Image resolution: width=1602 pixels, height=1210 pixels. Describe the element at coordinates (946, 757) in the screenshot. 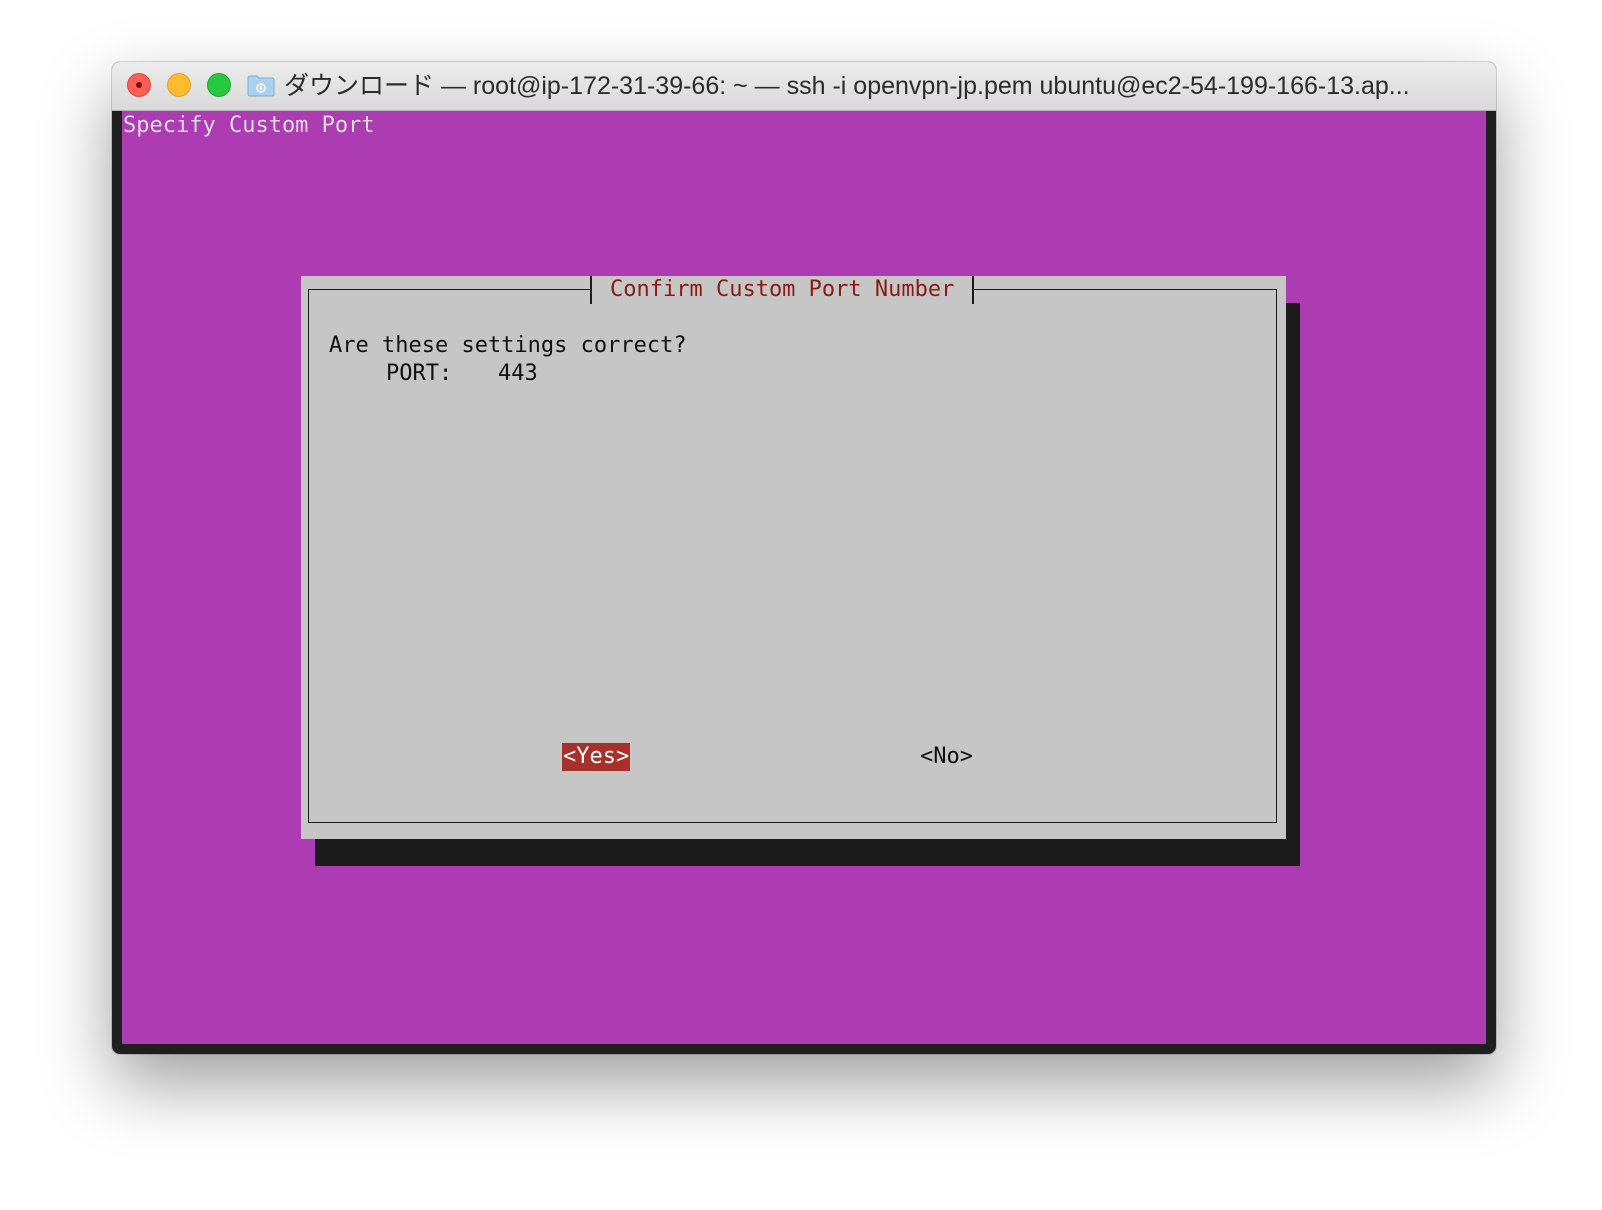

I see `no-button: <No>` at that location.